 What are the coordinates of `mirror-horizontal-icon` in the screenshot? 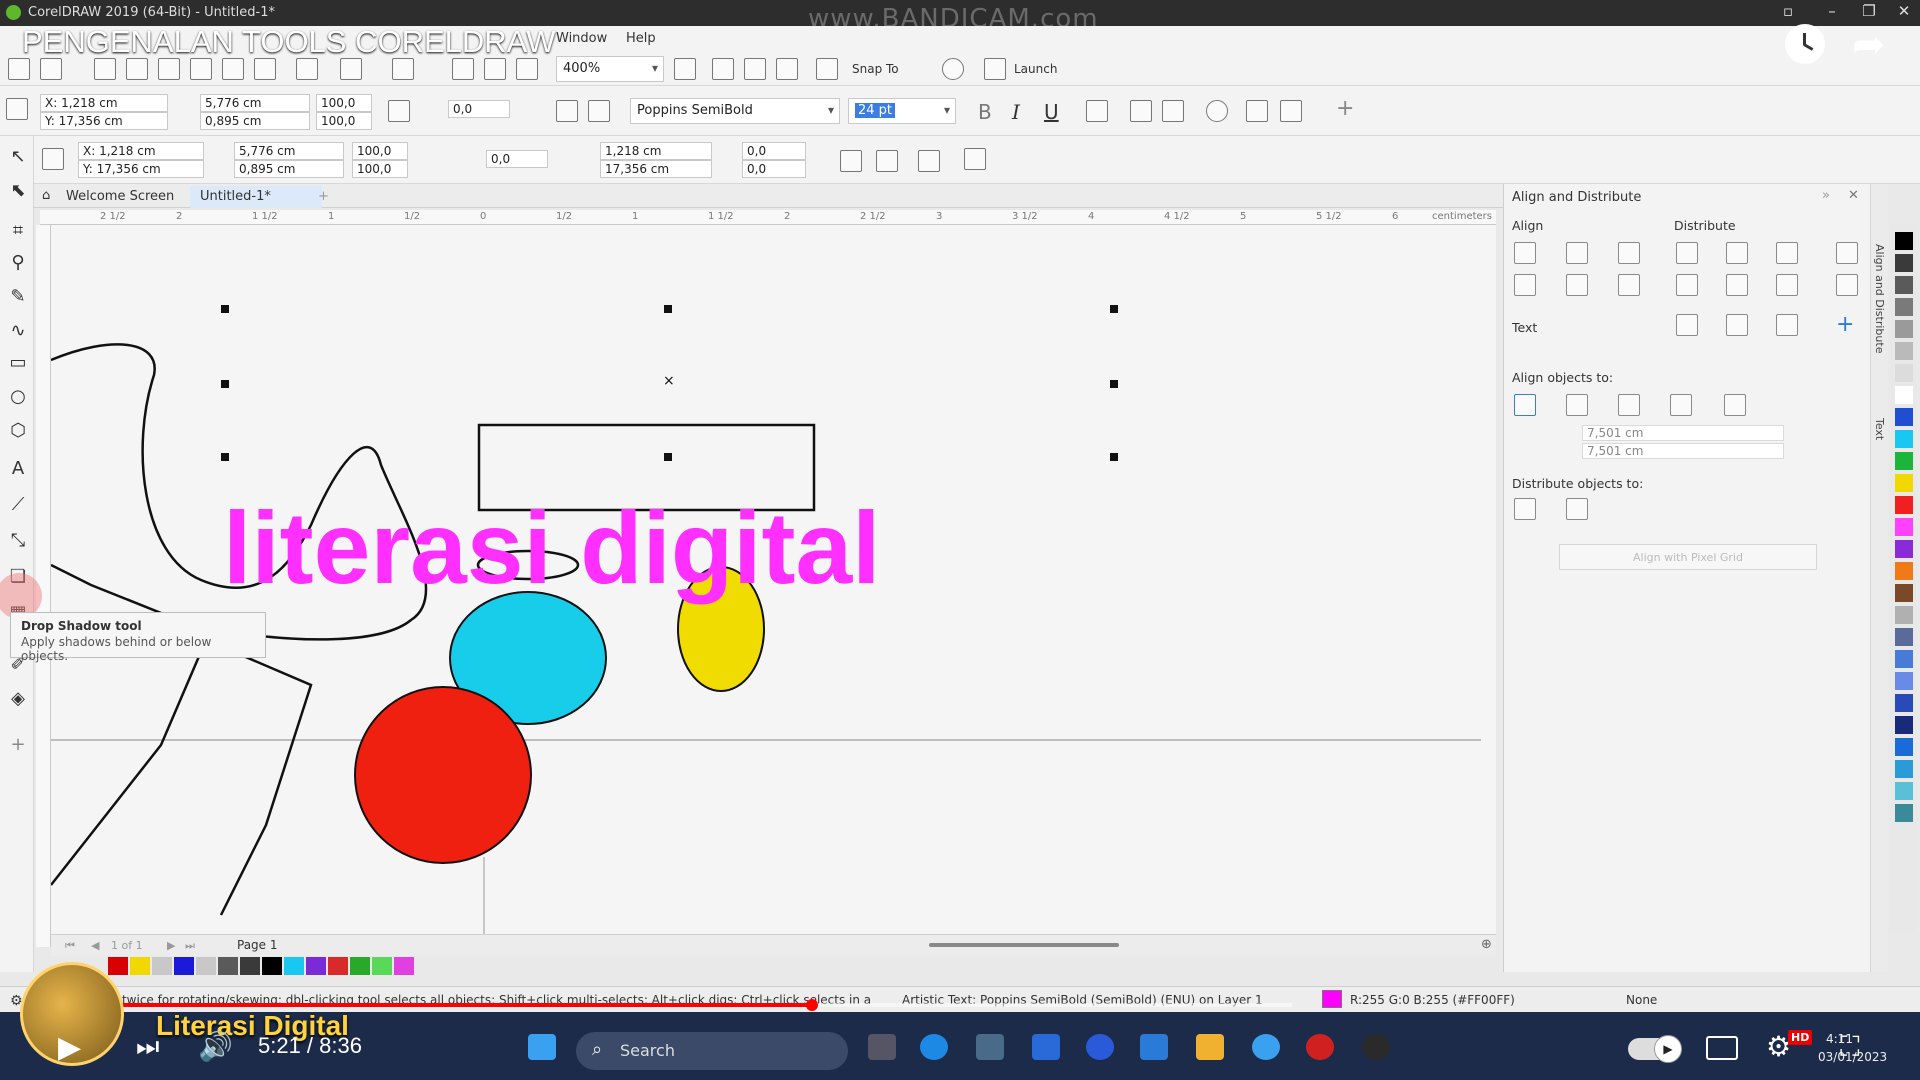 It's located at (567, 111).